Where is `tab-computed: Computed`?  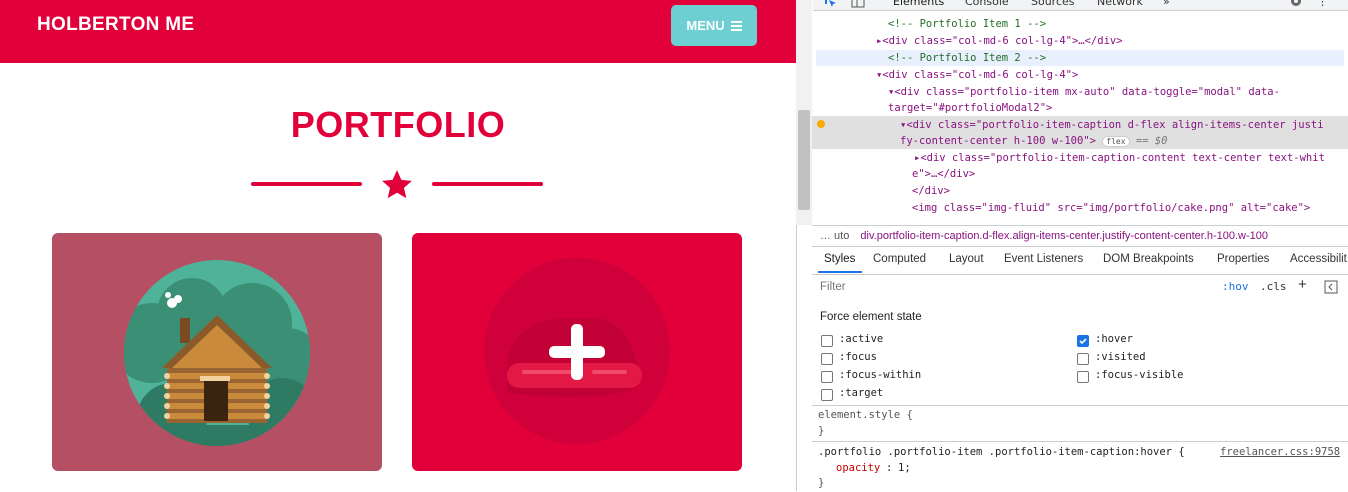 tab-computed: Computed is located at coordinates (899, 259).